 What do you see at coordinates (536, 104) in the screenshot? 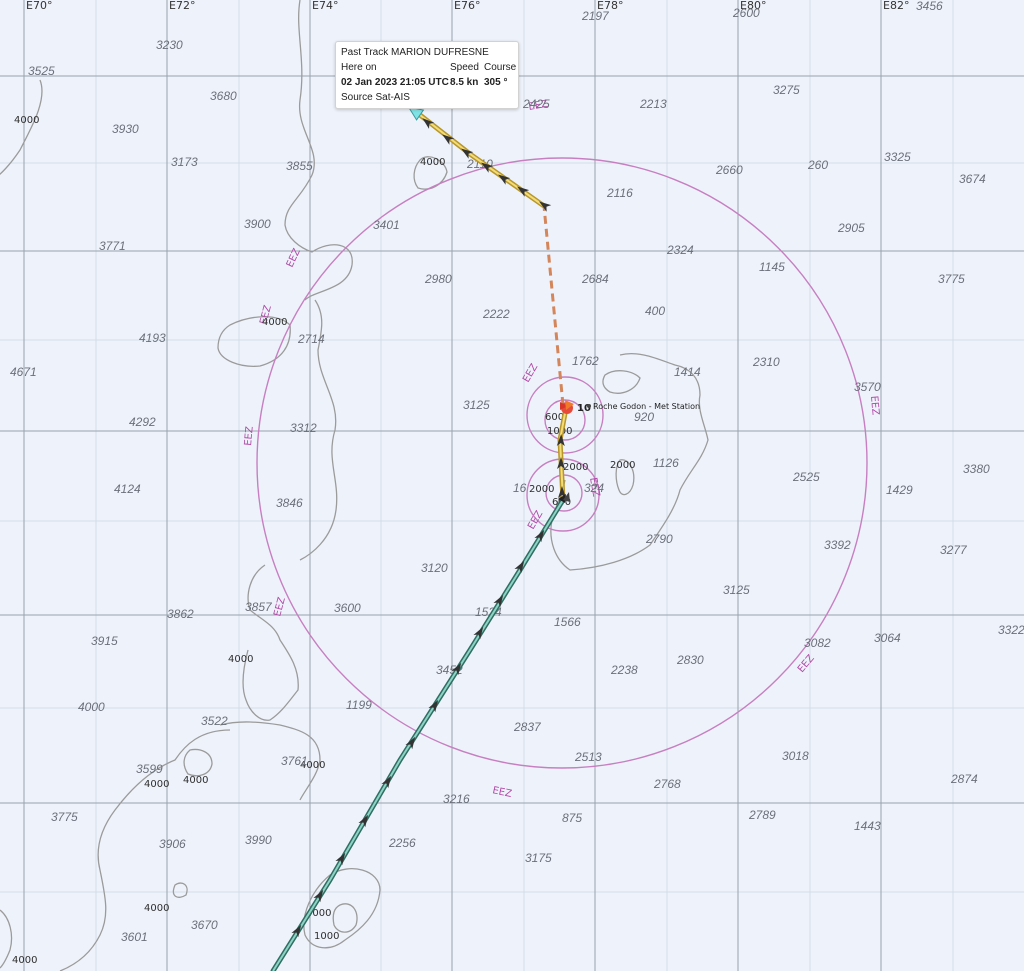
I see `depth-sounding: 2425` at bounding box center [536, 104].